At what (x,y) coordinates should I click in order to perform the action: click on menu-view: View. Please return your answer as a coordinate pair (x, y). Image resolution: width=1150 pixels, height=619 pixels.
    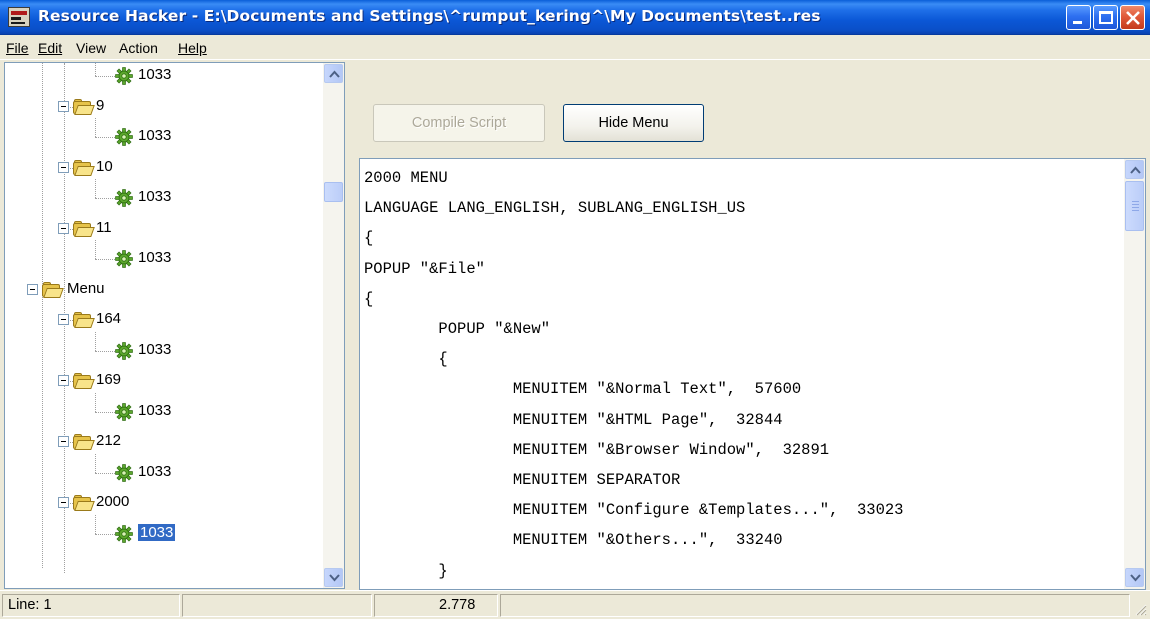
    Looking at the image, I should click on (91, 48).